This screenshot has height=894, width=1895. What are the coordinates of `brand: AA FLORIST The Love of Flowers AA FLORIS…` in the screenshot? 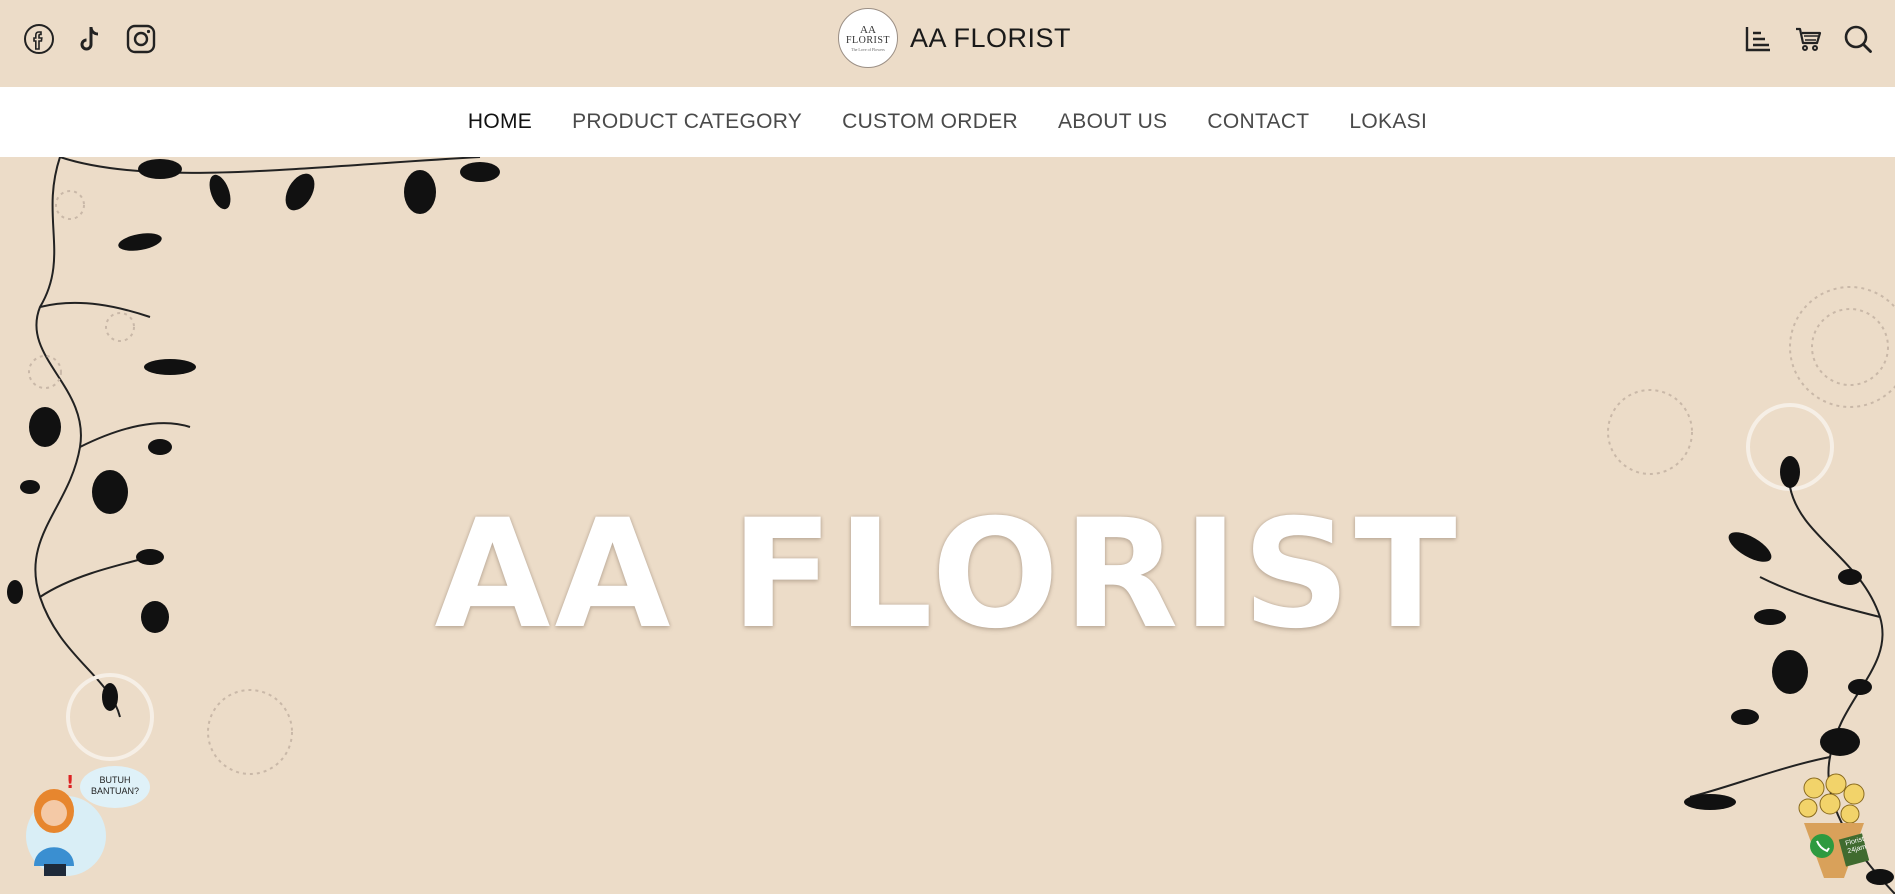 It's located at (954, 38).